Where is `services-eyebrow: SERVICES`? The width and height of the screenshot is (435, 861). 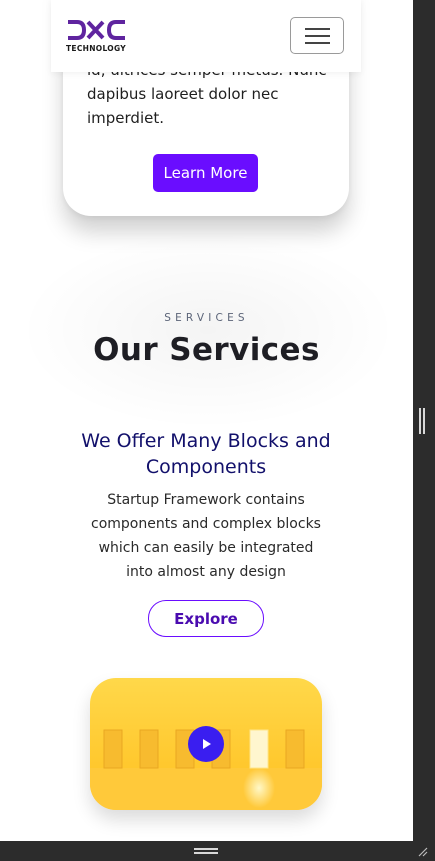
services-eyebrow: SERVICES is located at coordinates (206, 318).